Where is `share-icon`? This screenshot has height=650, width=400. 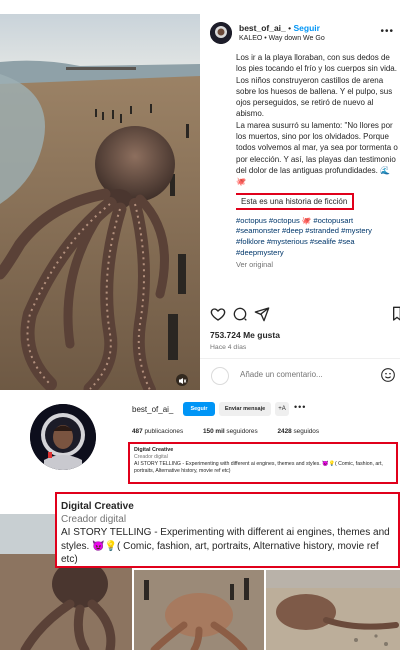 share-icon is located at coordinates (262, 314).